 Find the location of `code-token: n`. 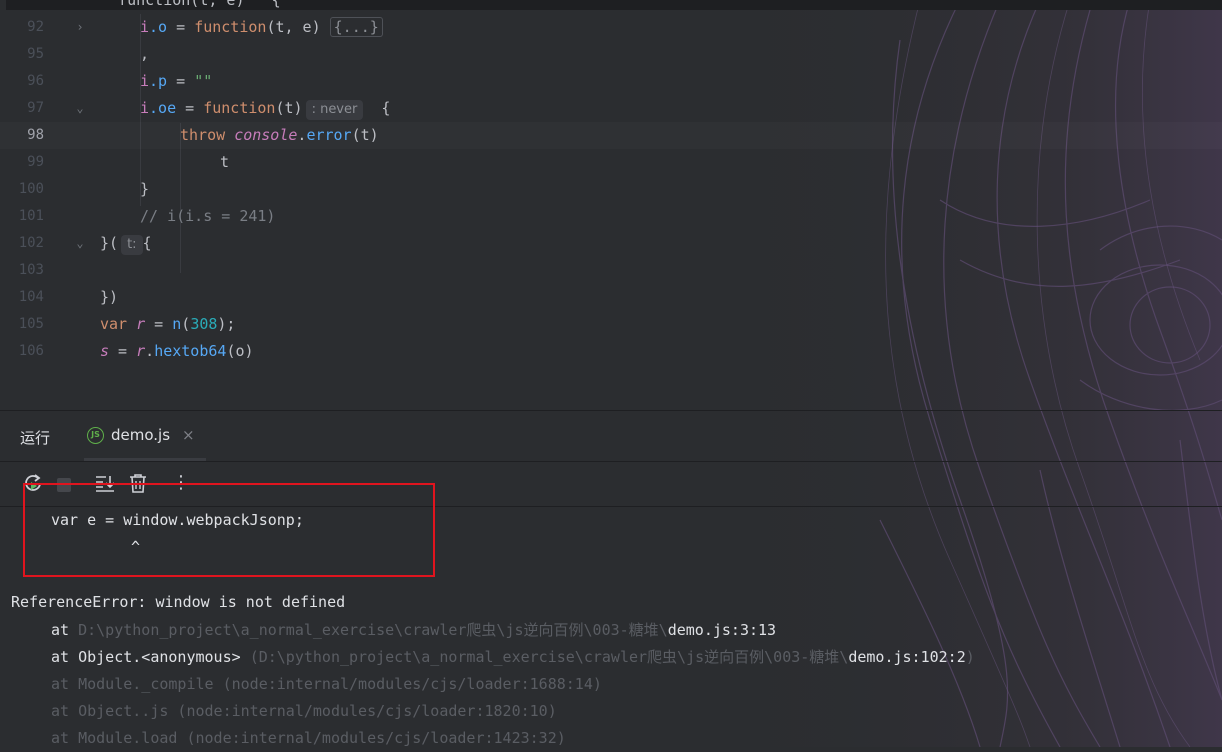

code-token: n is located at coordinates (177, 324).